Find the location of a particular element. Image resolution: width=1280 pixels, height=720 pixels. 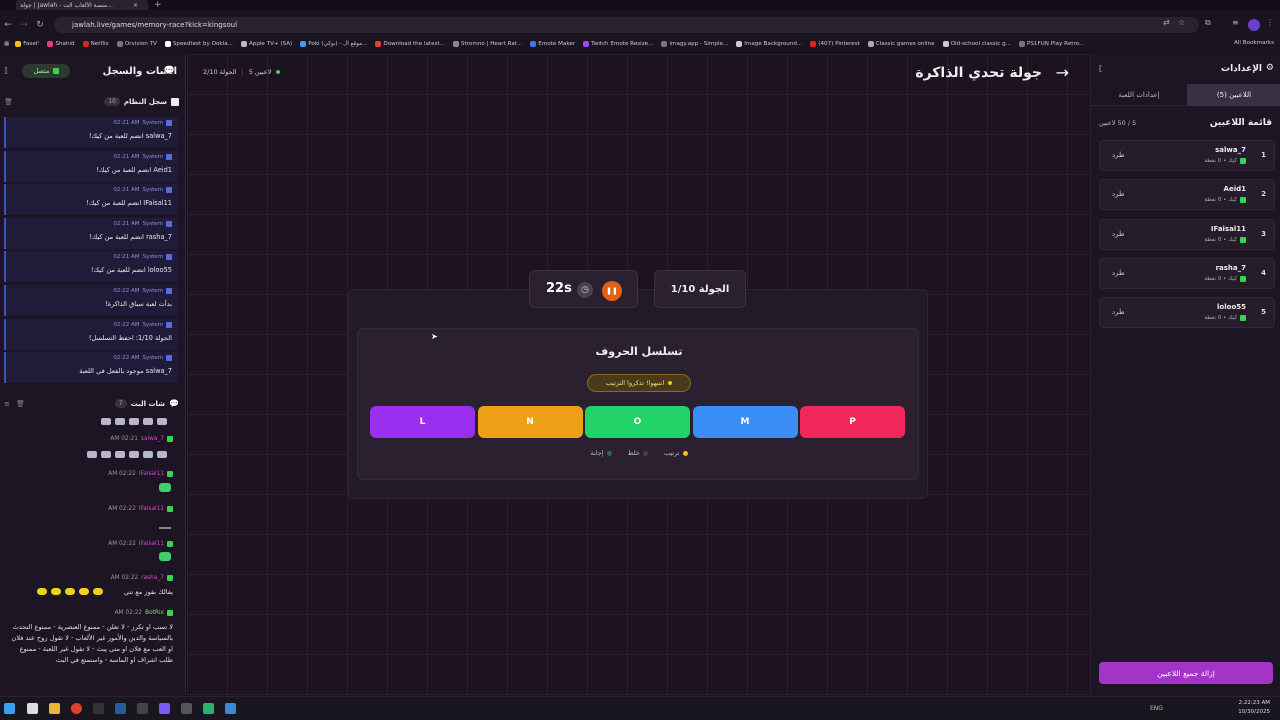

letter-tile: N is located at coordinates (530, 422).